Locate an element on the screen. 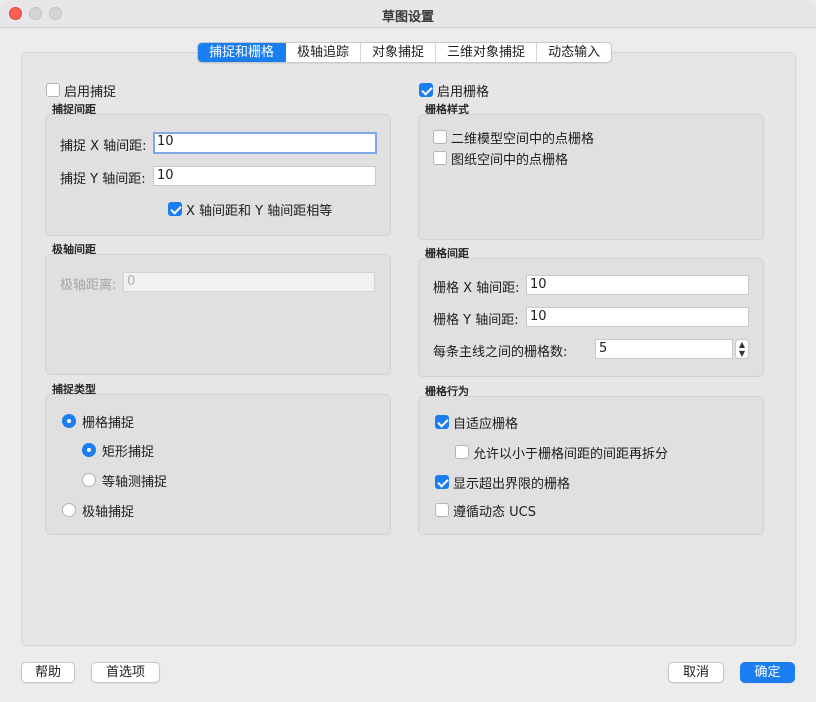  snap-x-label: 捕捉 X 轴间距: is located at coordinates (103, 146).